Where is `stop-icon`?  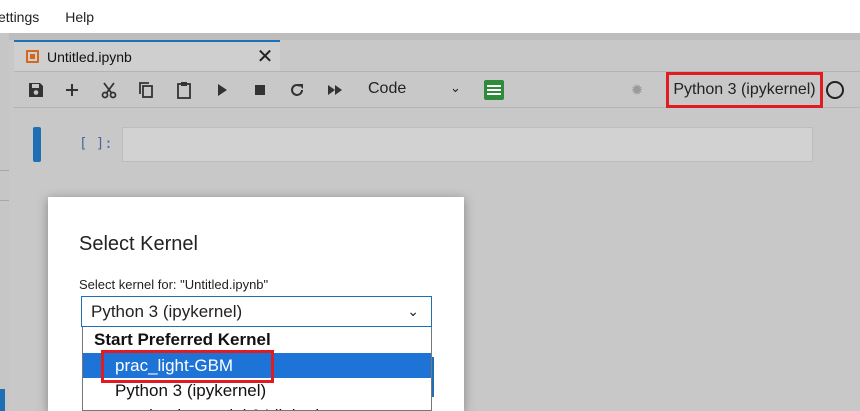
stop-icon is located at coordinates (260, 90).